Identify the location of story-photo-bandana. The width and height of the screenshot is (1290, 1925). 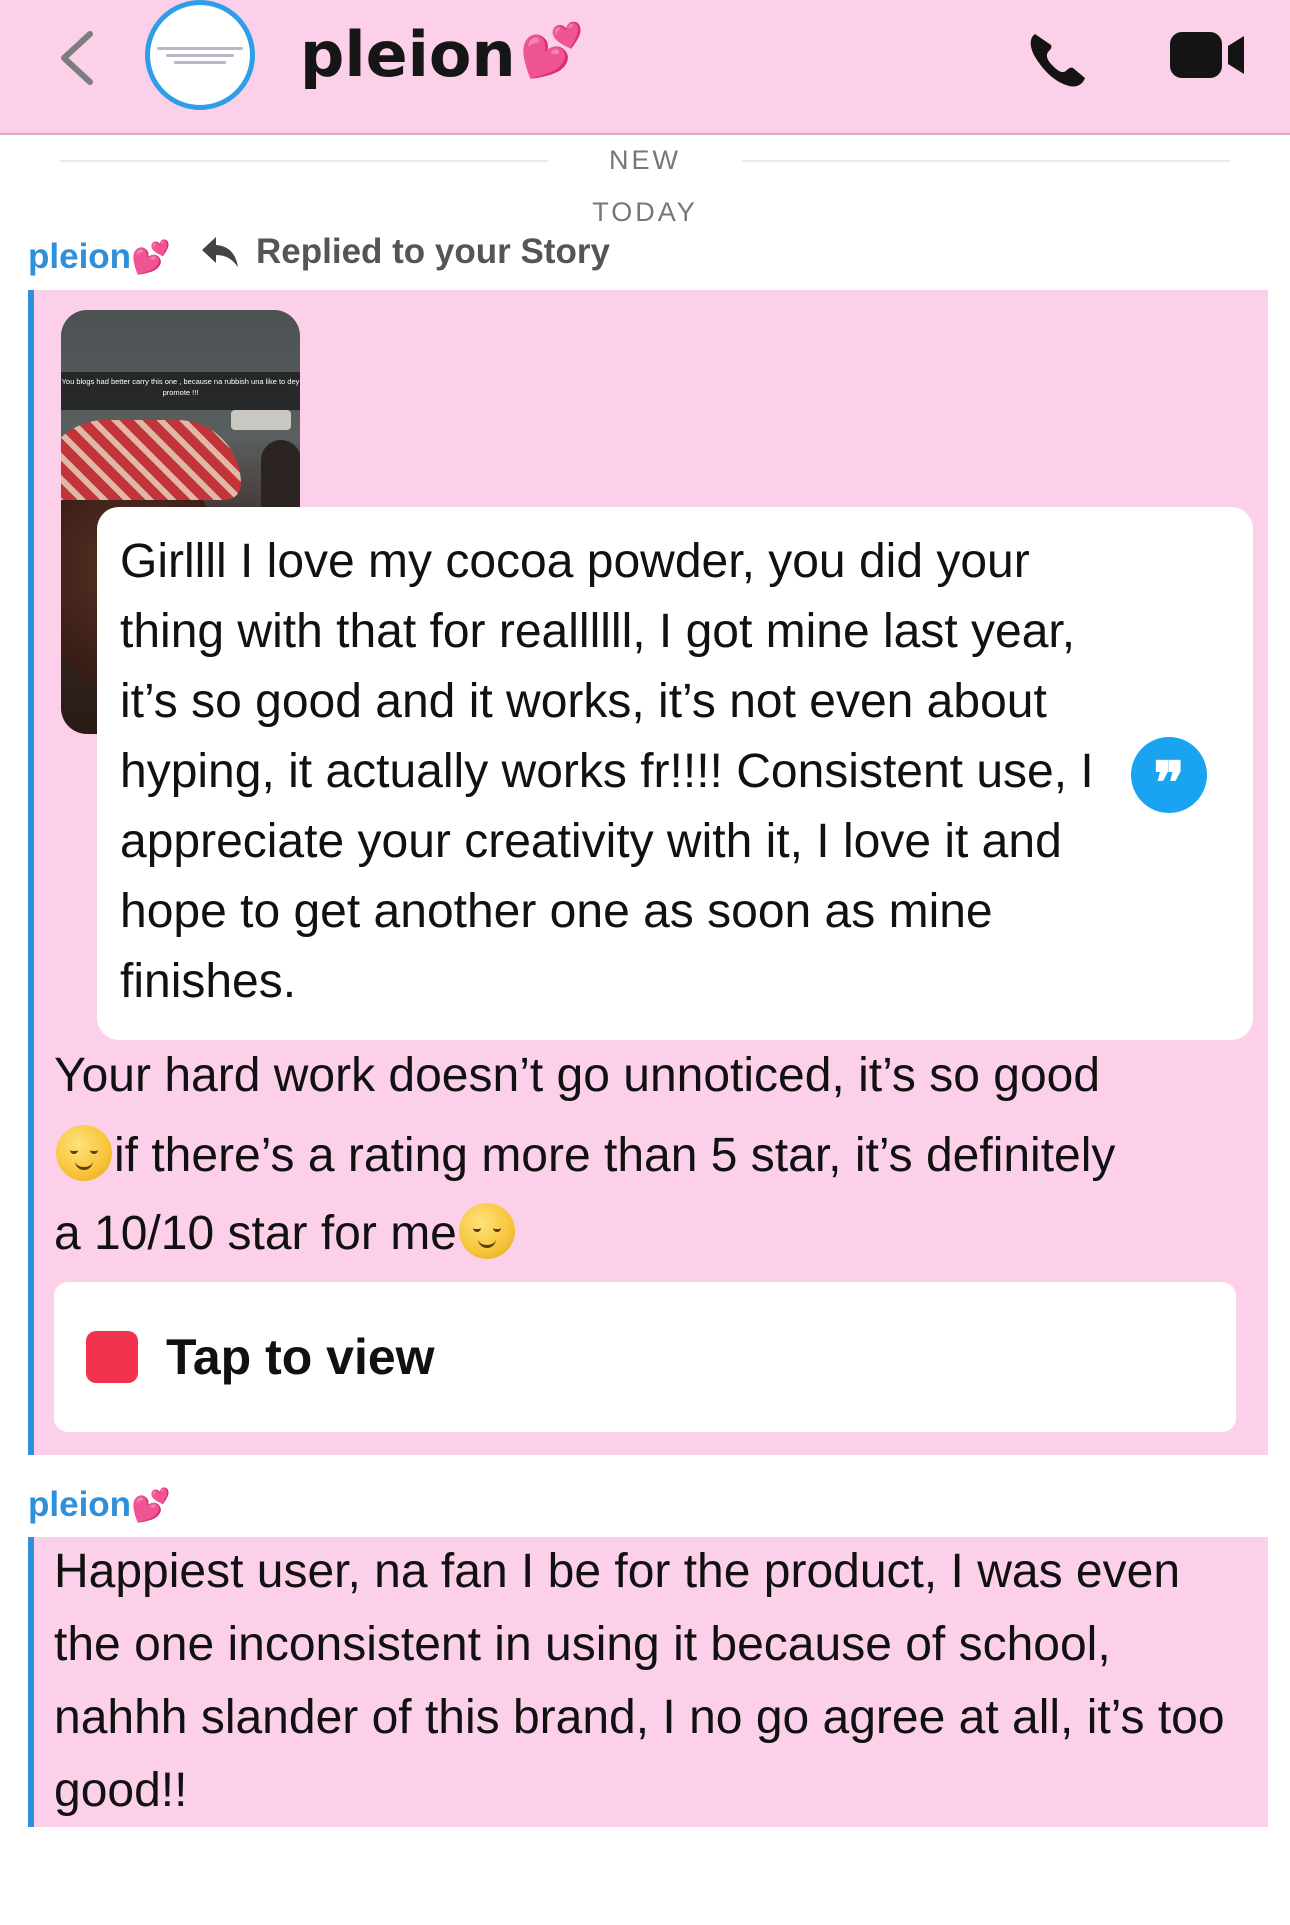
(151, 460).